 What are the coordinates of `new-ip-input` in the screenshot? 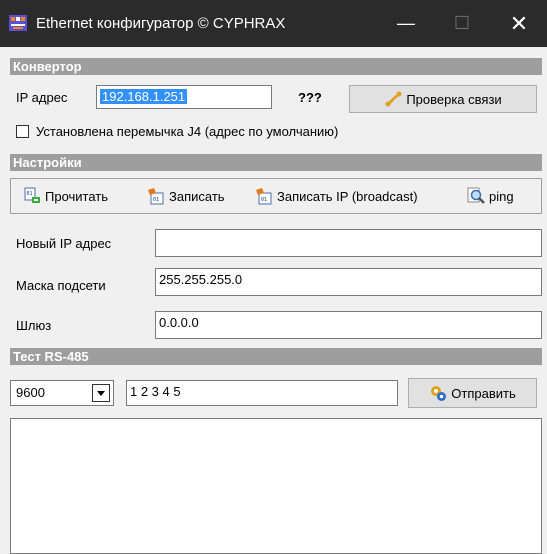 It's located at (348, 243).